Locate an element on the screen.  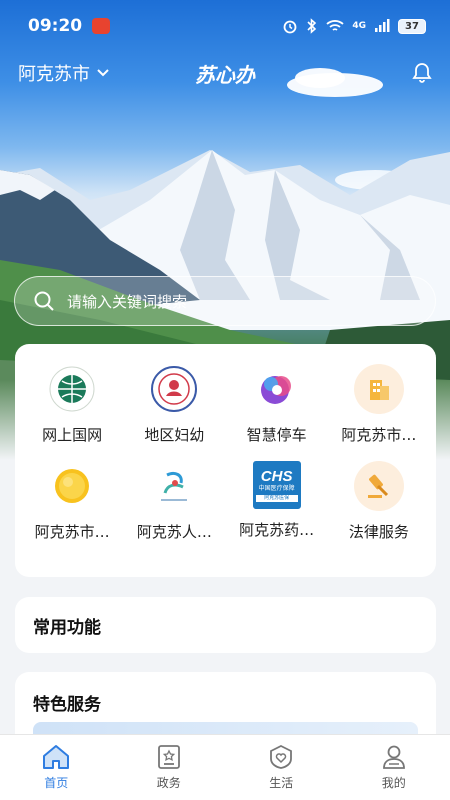
building-icon is located at coordinates (378, 389).